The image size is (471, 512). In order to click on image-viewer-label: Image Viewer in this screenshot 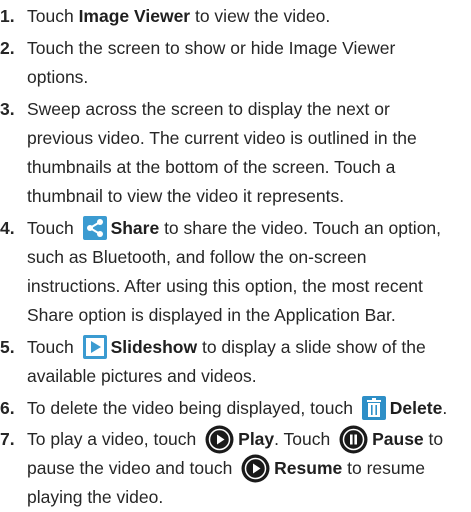, I will do `click(134, 16)`.